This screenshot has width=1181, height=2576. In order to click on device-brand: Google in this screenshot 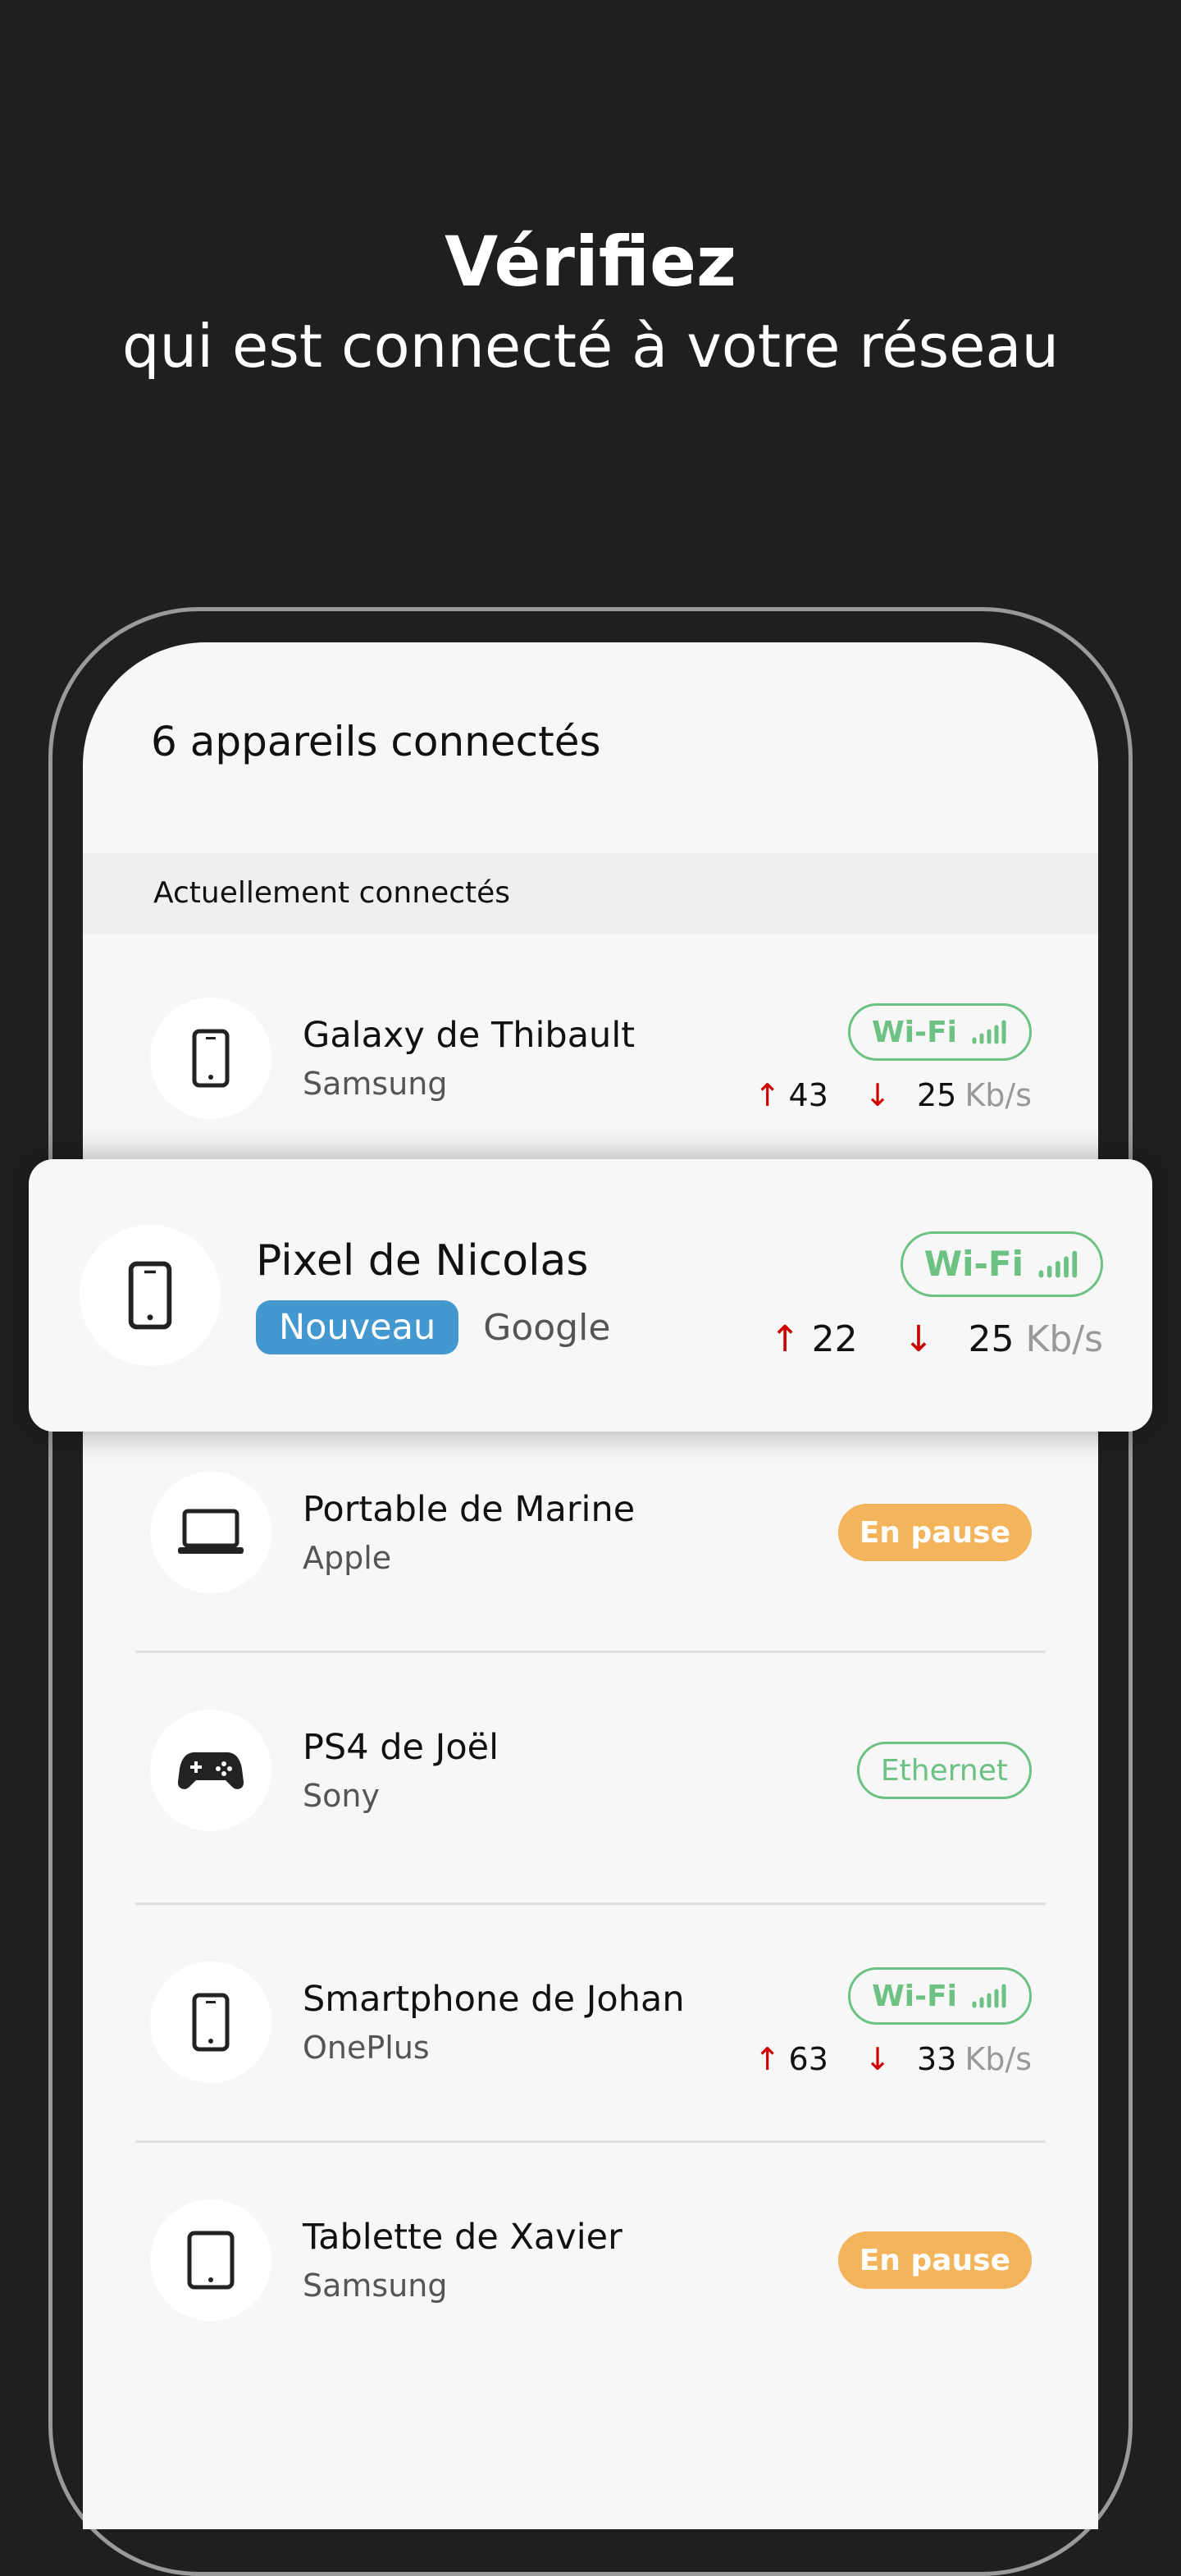, I will do `click(547, 1327)`.